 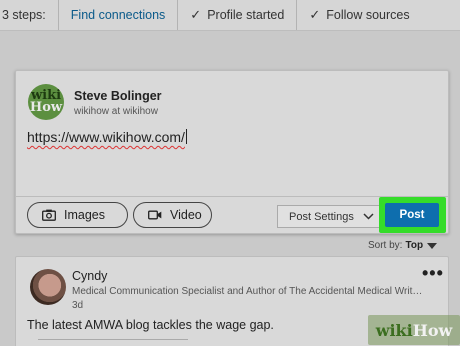 I want to click on post-text-input: https://www.wikihow.com/, so click(x=107, y=137).